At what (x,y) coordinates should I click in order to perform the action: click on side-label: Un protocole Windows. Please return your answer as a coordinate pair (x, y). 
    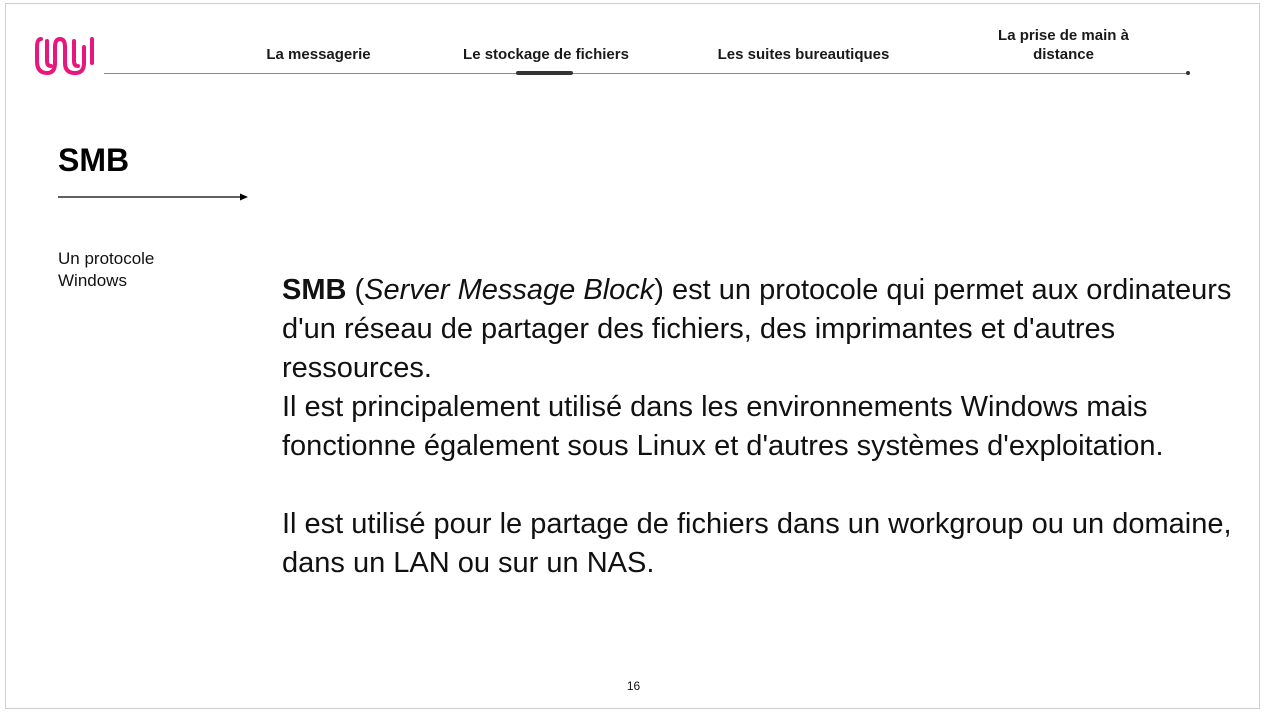
    Looking at the image, I should click on (138, 270).